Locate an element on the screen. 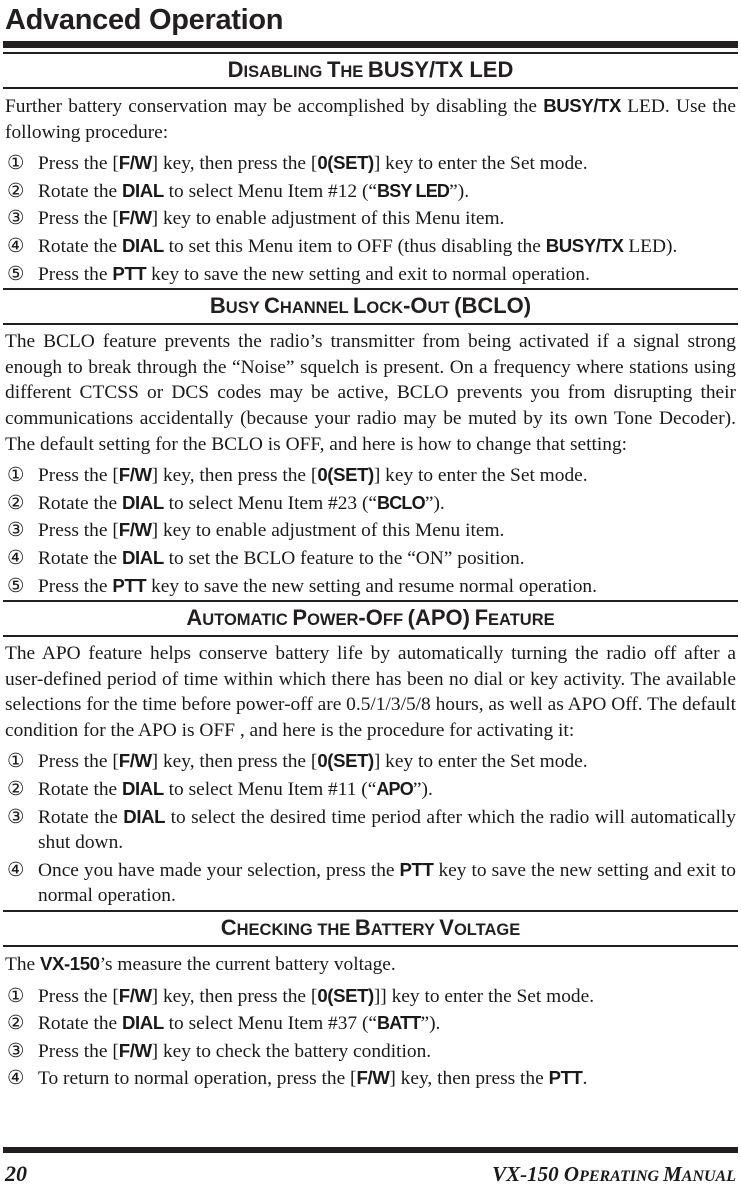 Image resolution: width=741 pixels, height=1191 pixels. header-thick-rule is located at coordinates (370, 44).